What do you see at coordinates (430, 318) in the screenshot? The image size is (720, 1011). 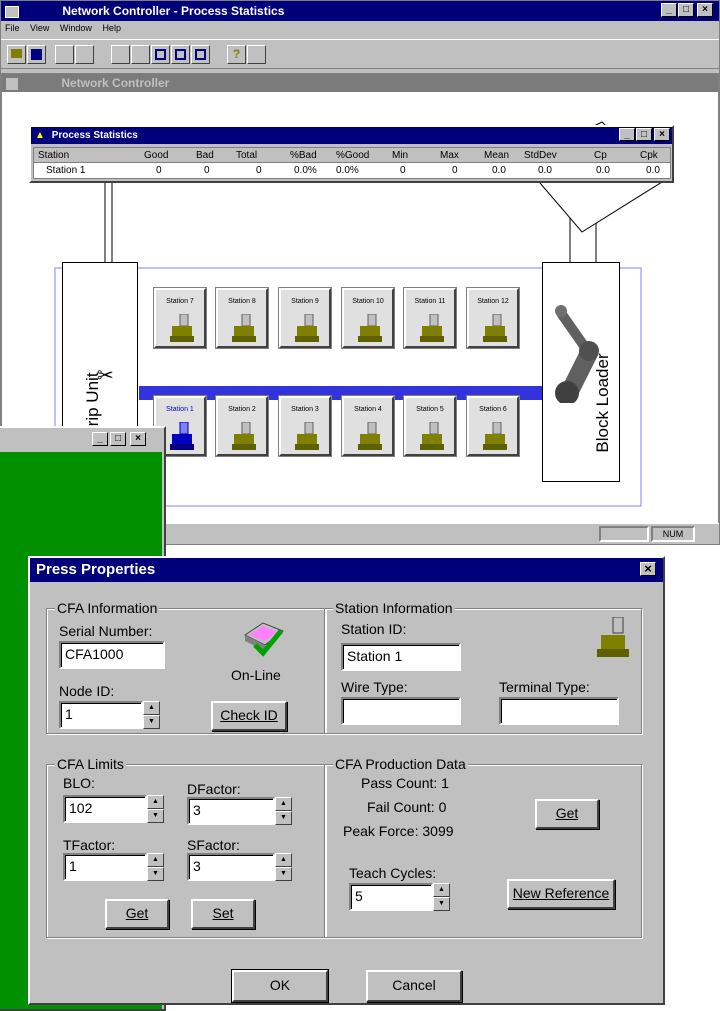 I see `station-11: Station 11` at bounding box center [430, 318].